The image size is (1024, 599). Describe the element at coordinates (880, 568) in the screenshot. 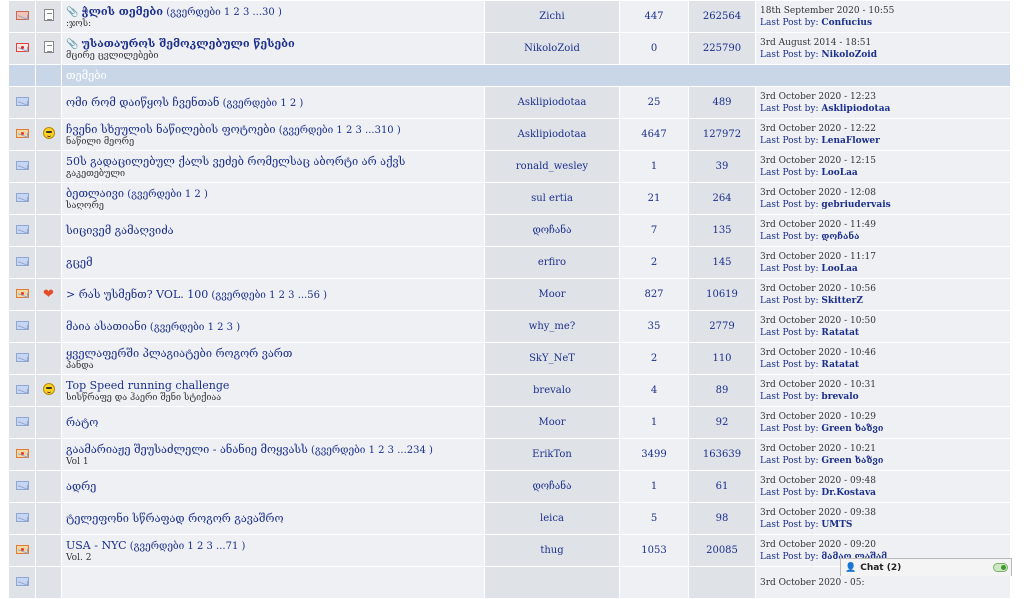

I see `chat-label: Chat (2)` at that location.